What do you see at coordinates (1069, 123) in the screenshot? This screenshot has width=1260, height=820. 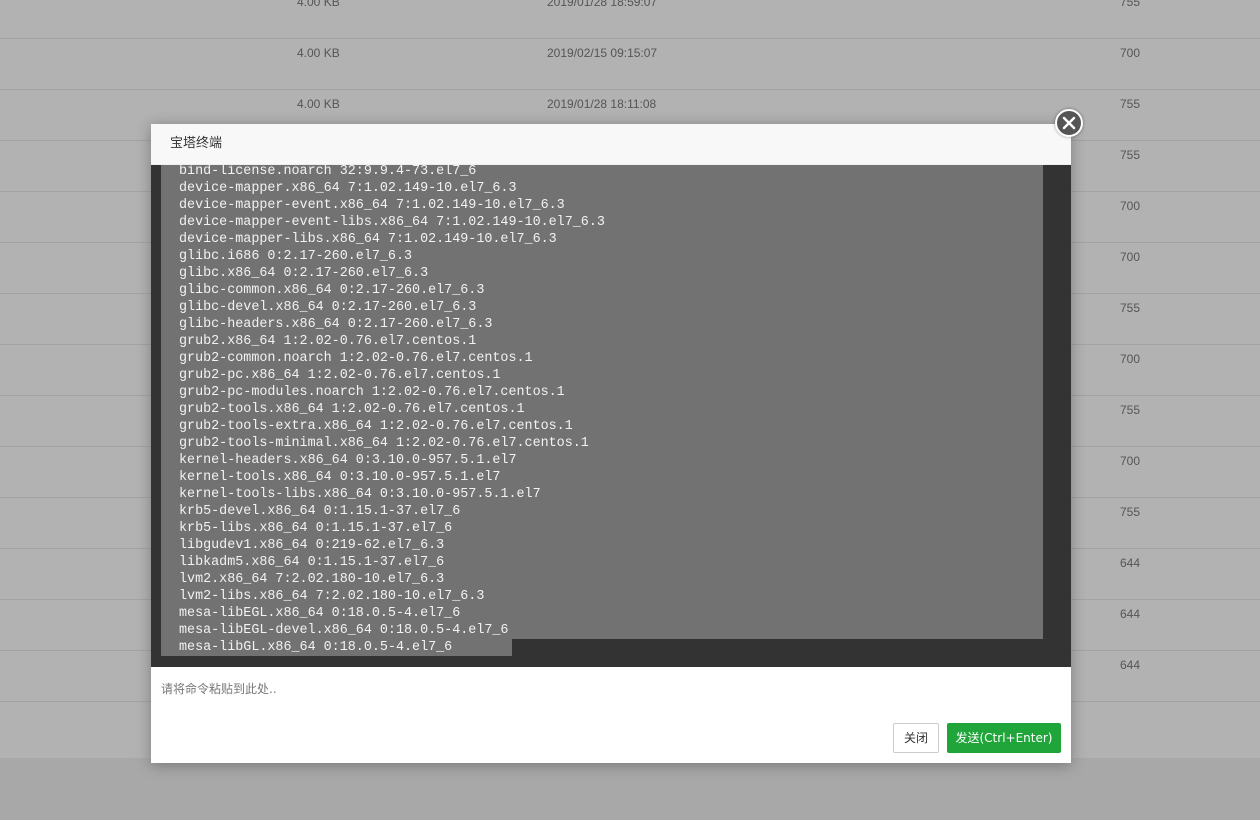 I see `close-icon` at bounding box center [1069, 123].